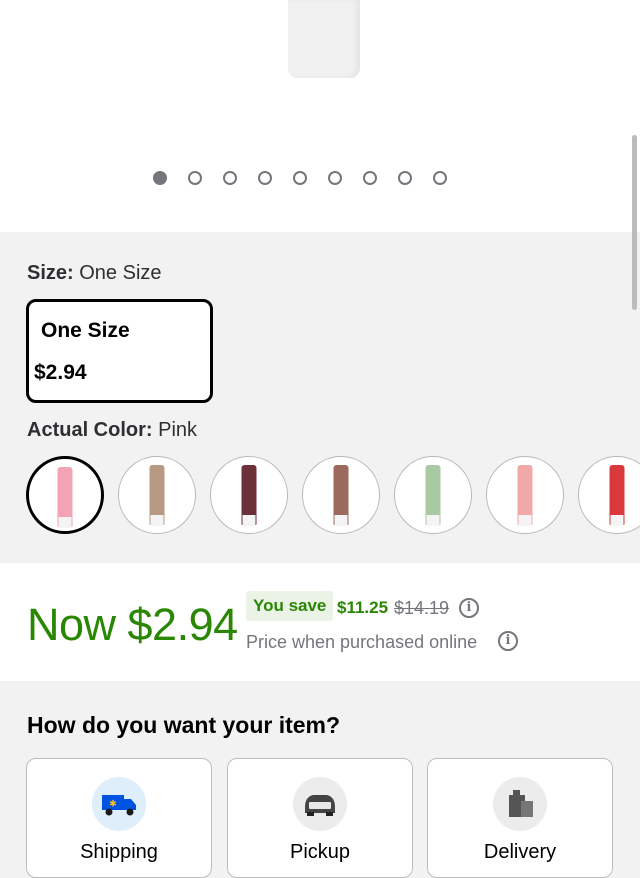  Describe the element at coordinates (120, 273) in the screenshot. I see `size-value: One Size` at that location.